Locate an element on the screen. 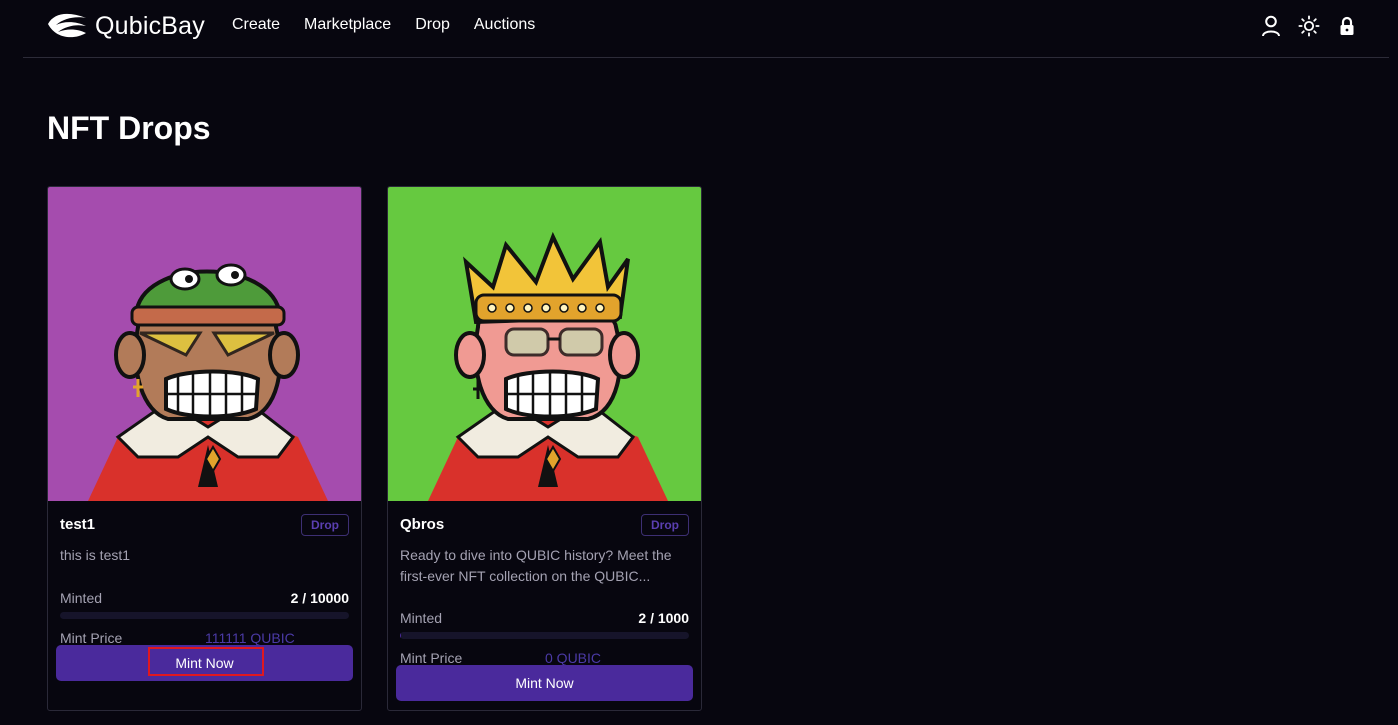 The height and width of the screenshot is (725, 1398). nav-marketplace: Marketplace is located at coordinates (347, 25).